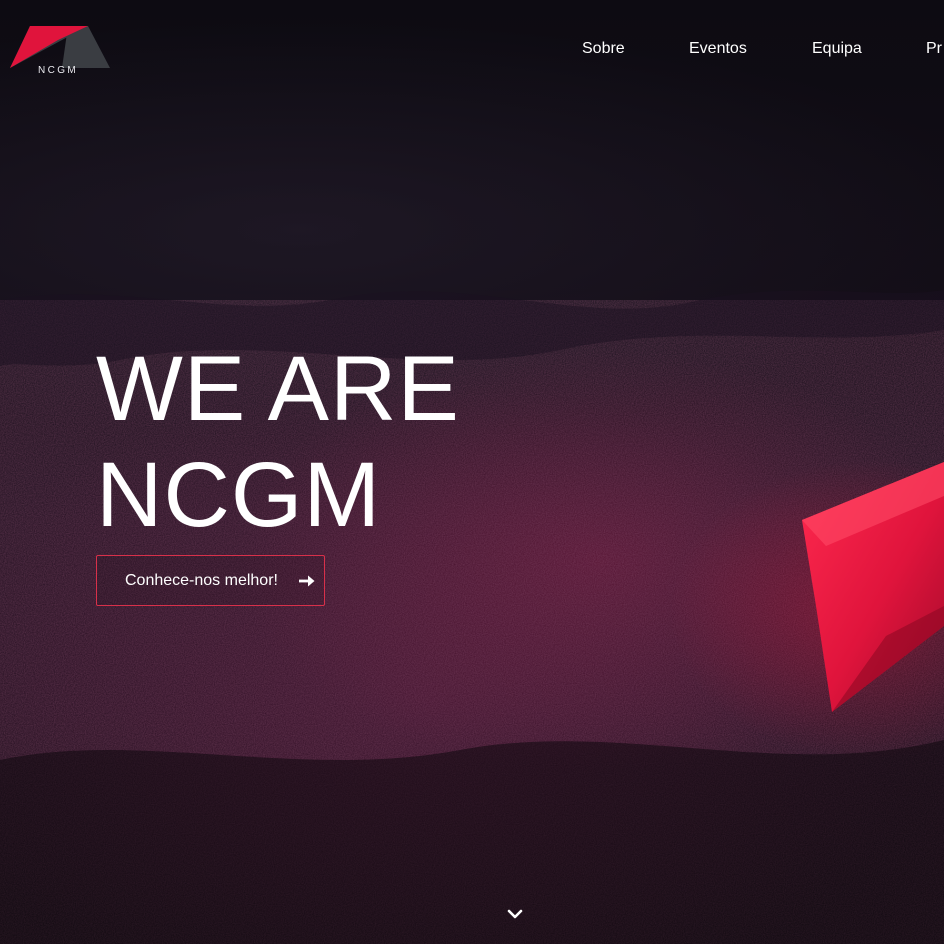 The width and height of the screenshot is (944, 944). Describe the element at coordinates (934, 49) in the screenshot. I see `nav-item-projetos: Pr` at that location.